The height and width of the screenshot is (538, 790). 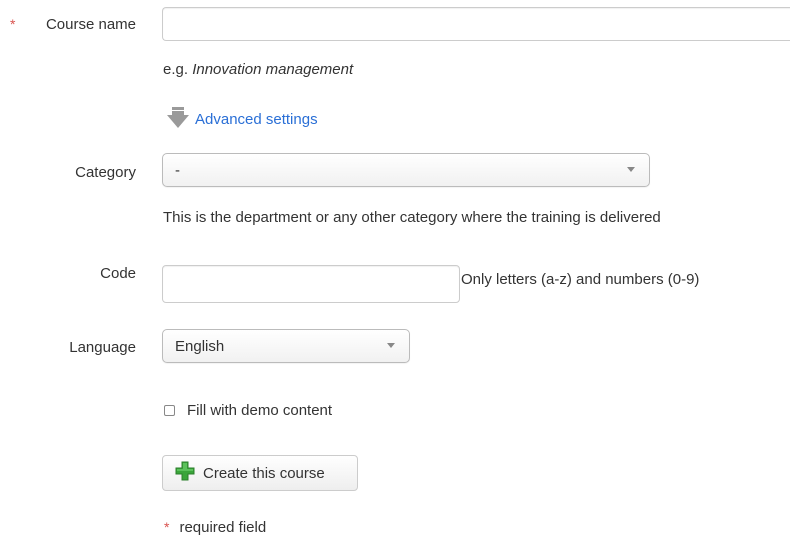 What do you see at coordinates (200, 346) in the screenshot?
I see `language-selected-value: English` at bounding box center [200, 346].